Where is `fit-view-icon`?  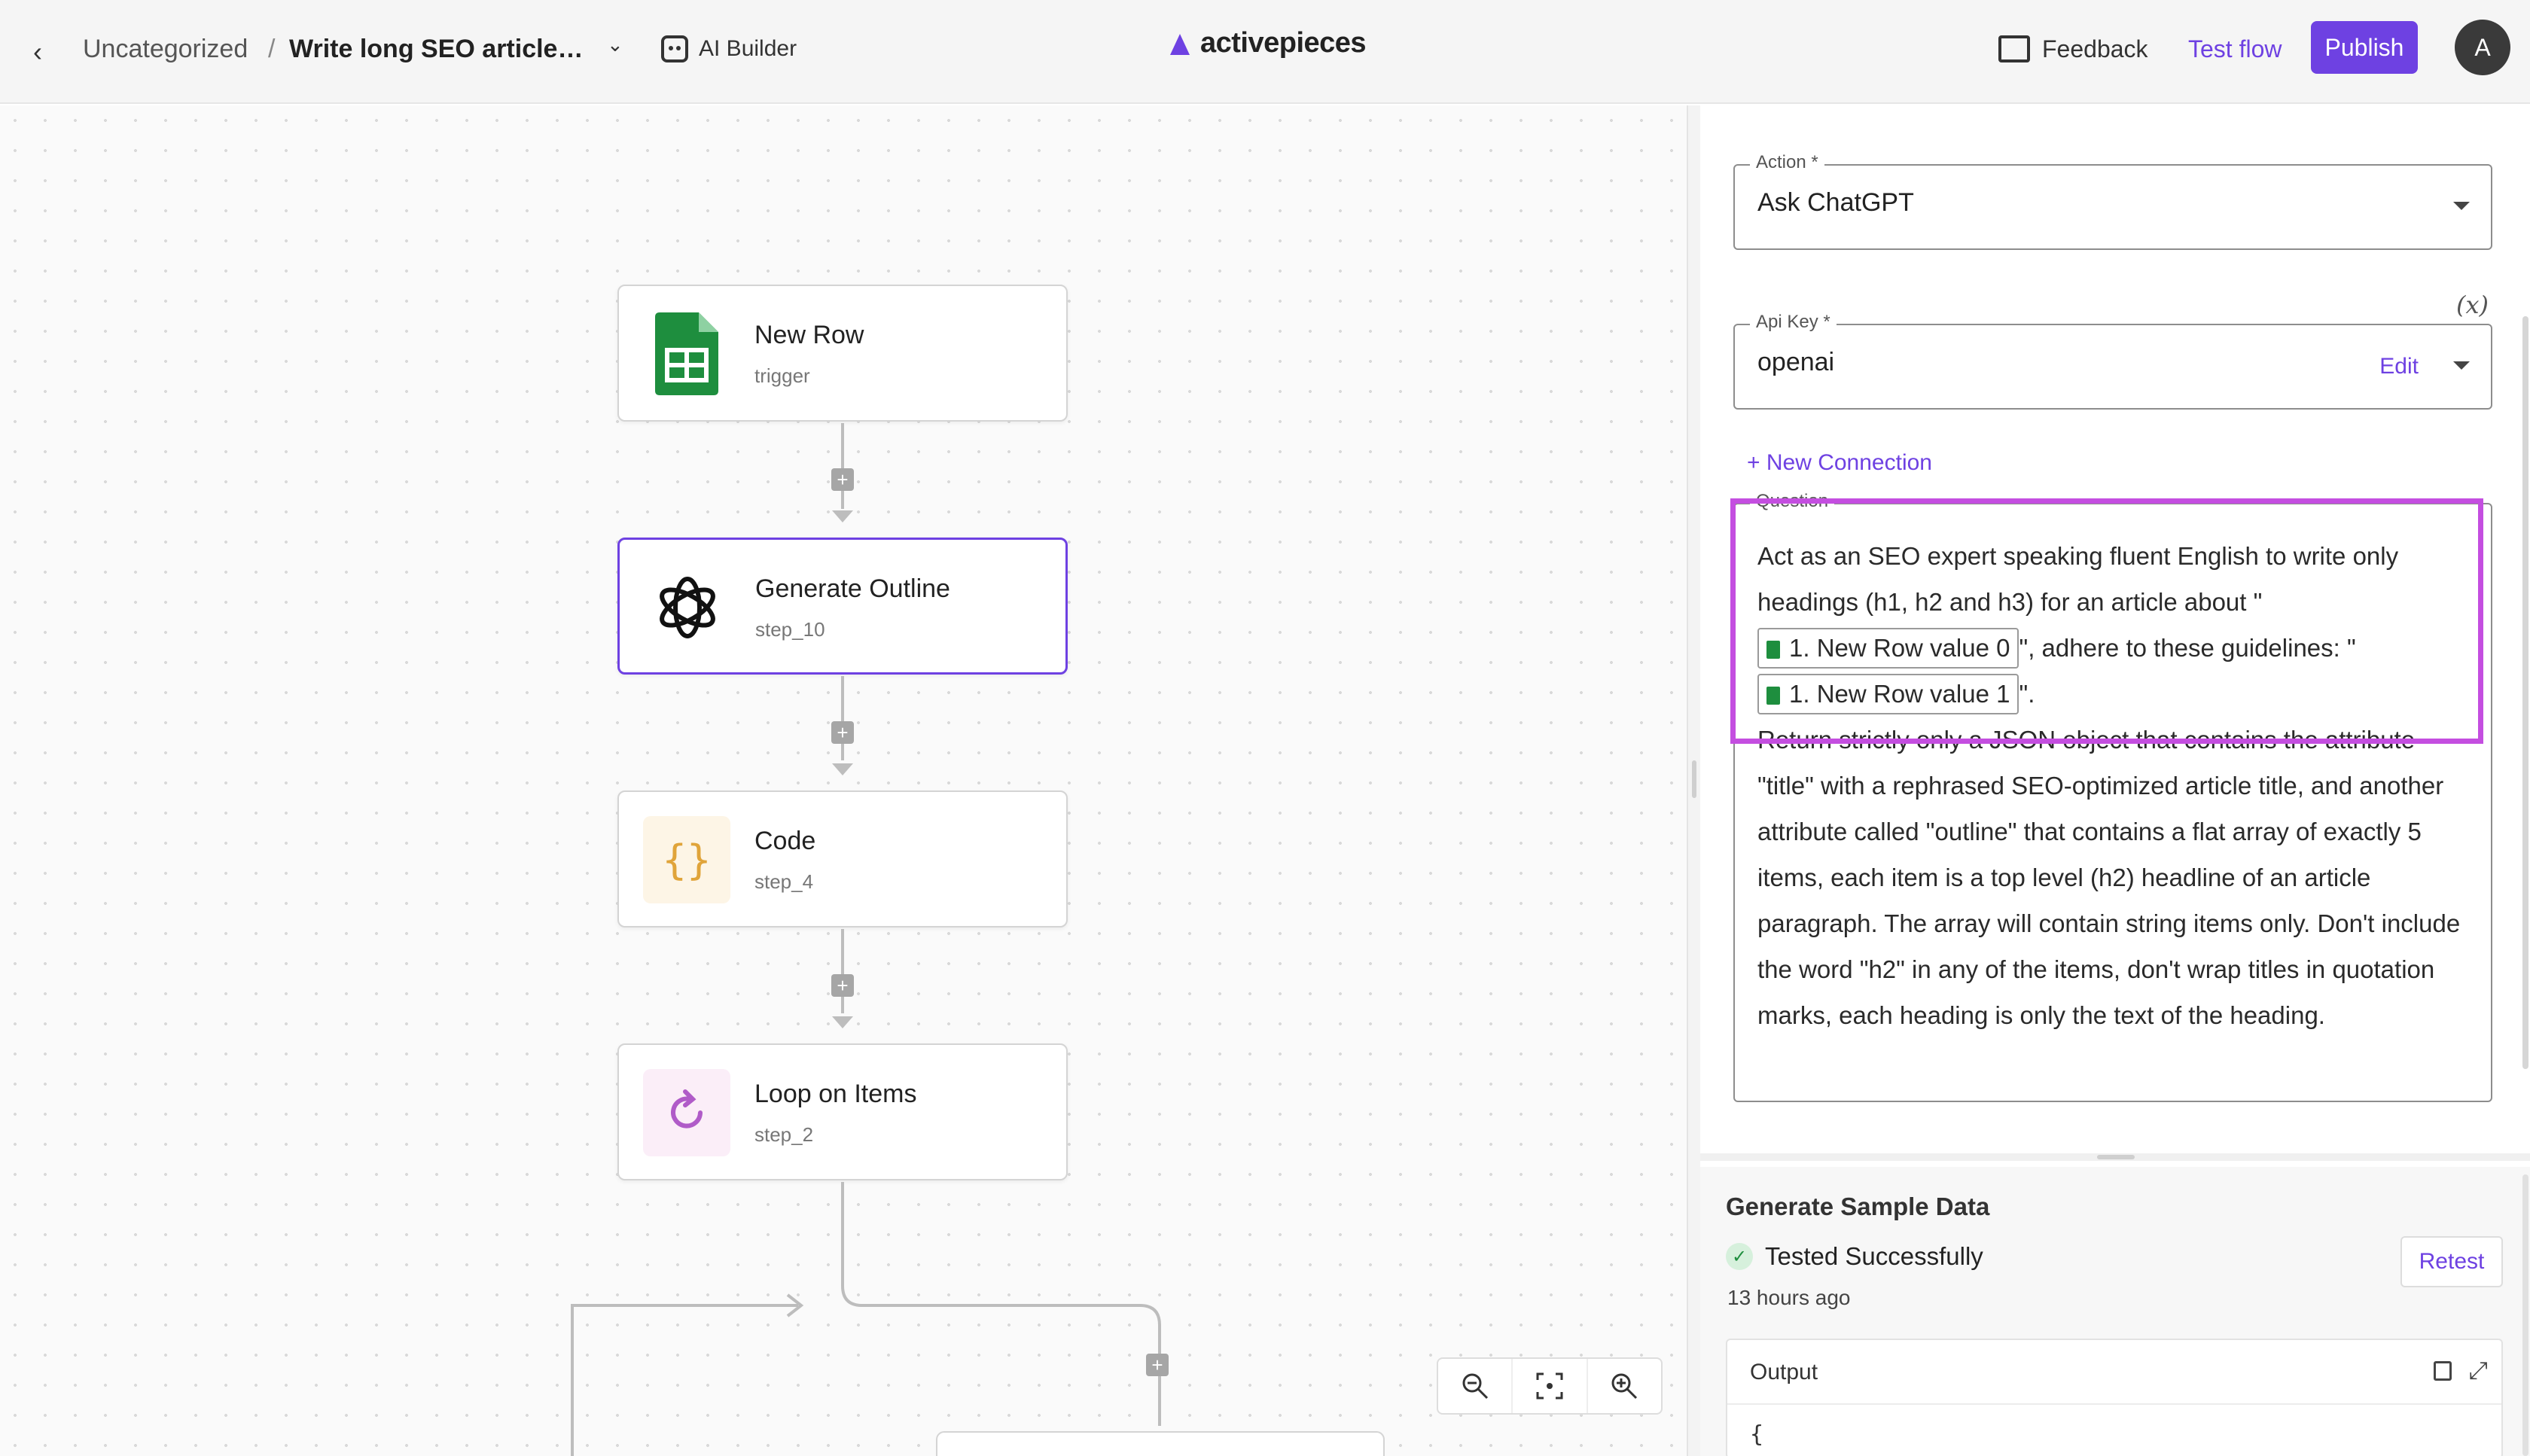
fit-view-icon is located at coordinates (1550, 1386).